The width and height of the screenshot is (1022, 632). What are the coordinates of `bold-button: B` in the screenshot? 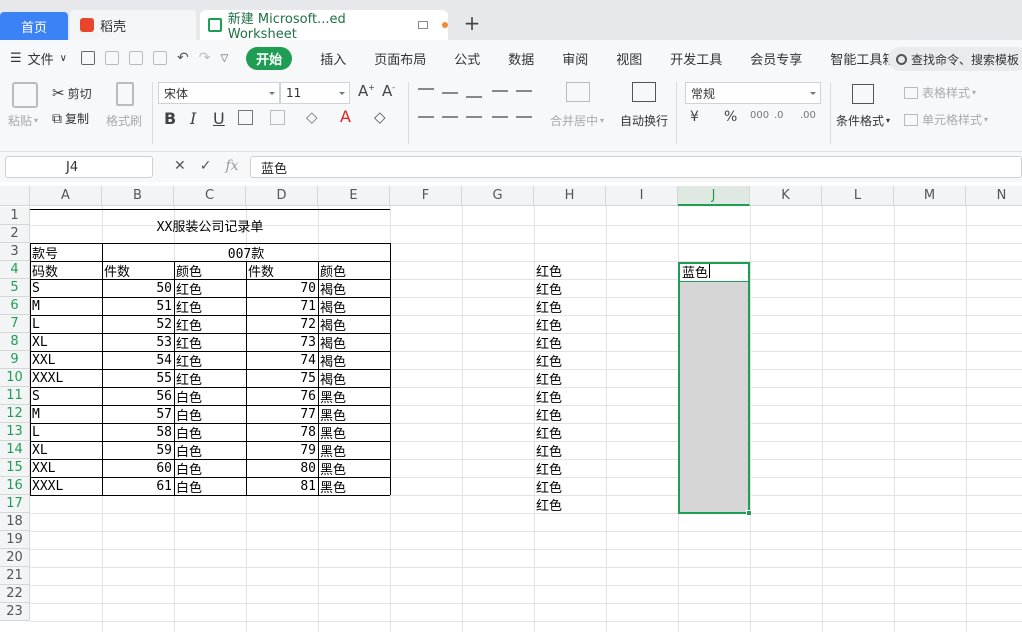 It's located at (170, 118).